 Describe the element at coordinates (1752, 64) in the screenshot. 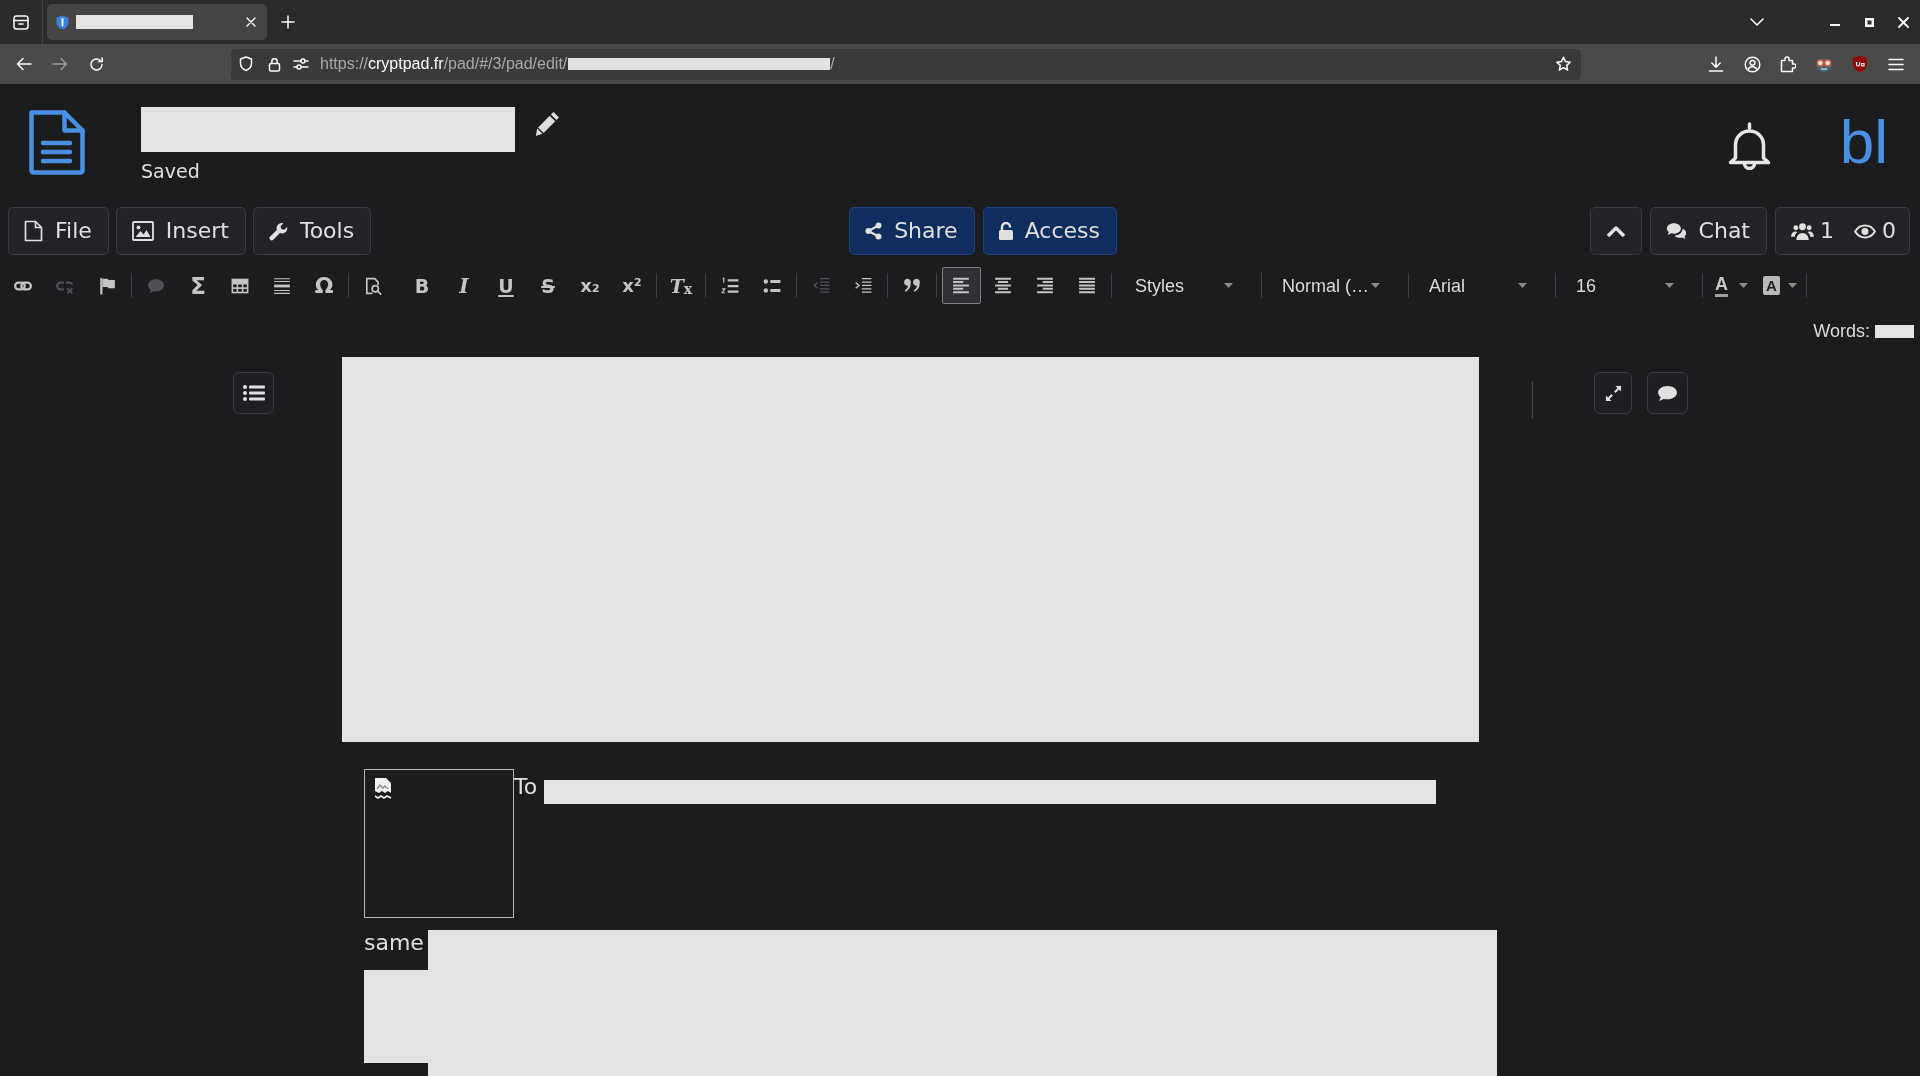

I see `account-icon` at that location.